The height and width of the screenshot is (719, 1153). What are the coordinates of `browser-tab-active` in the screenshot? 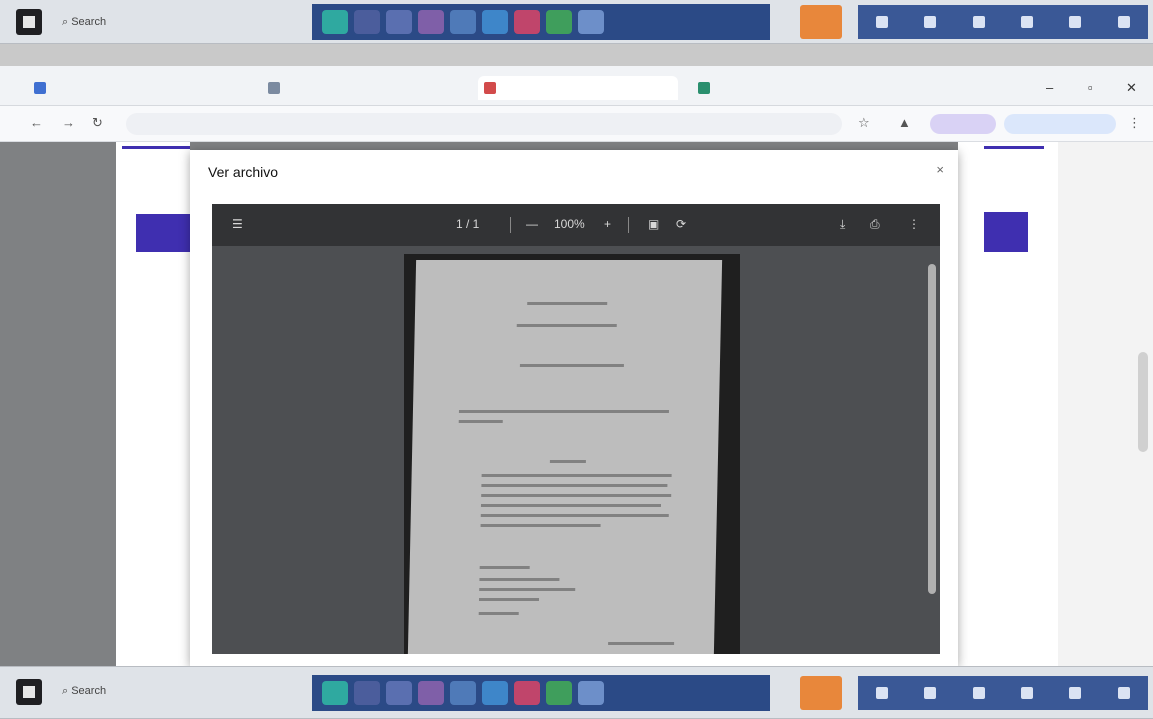 It's located at (578, 88).